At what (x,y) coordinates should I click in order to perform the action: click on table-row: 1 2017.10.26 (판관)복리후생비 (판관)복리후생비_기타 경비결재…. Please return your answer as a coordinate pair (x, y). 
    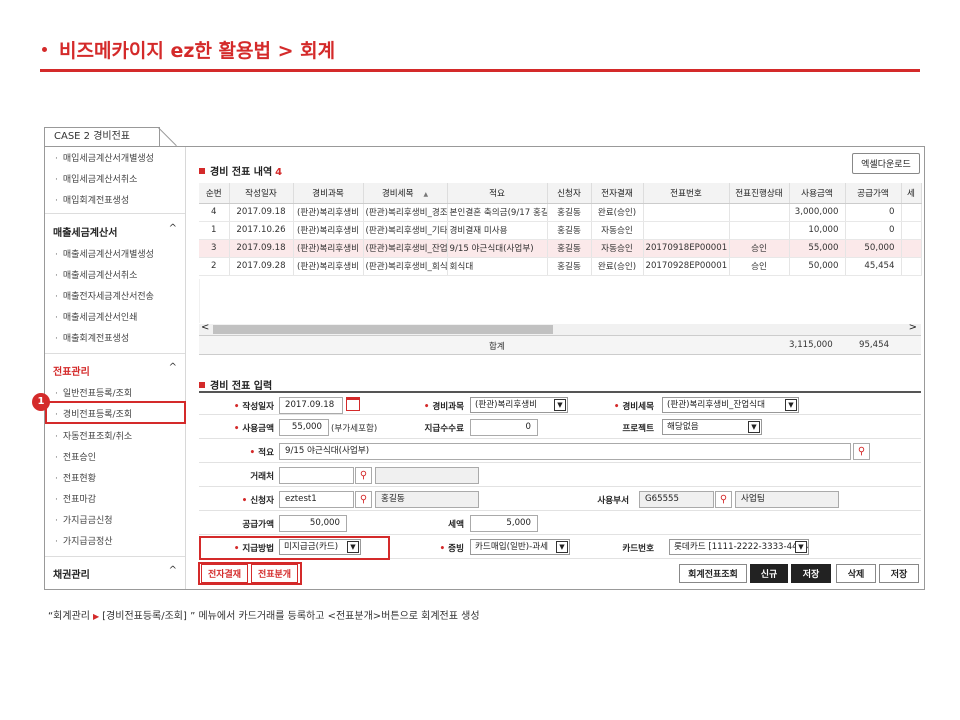
    Looking at the image, I should click on (560, 230).